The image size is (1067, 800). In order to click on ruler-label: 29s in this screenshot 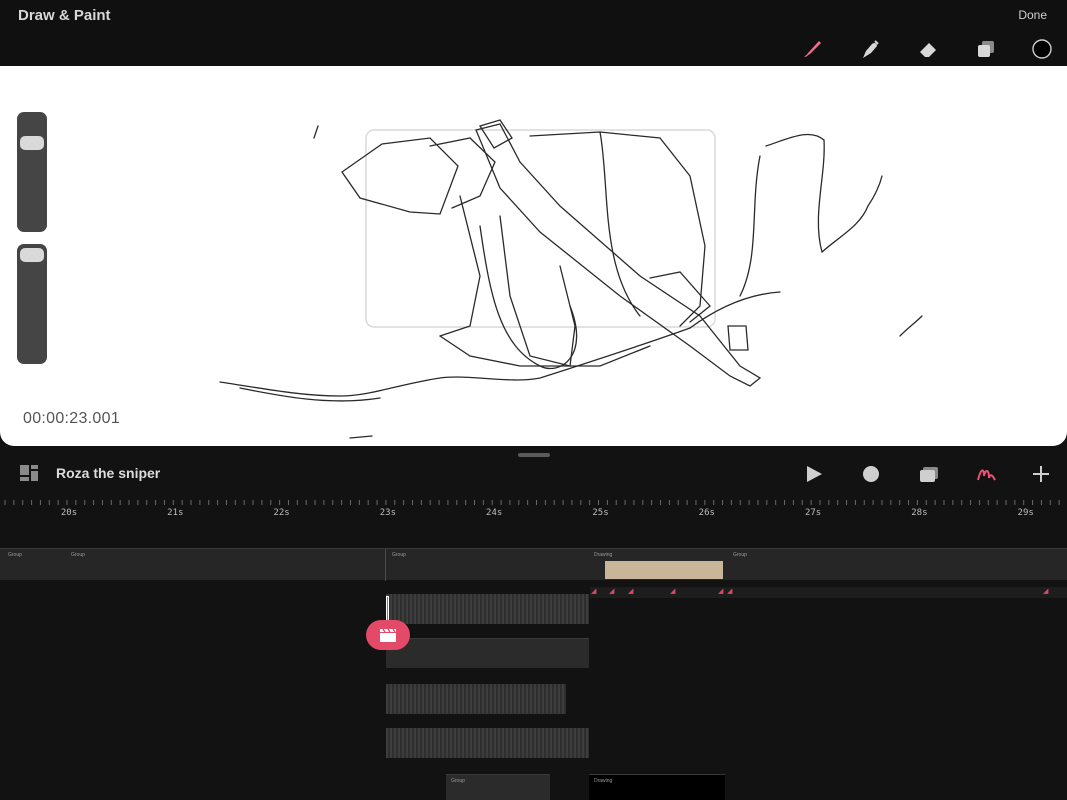, I will do `click(1025, 513)`.